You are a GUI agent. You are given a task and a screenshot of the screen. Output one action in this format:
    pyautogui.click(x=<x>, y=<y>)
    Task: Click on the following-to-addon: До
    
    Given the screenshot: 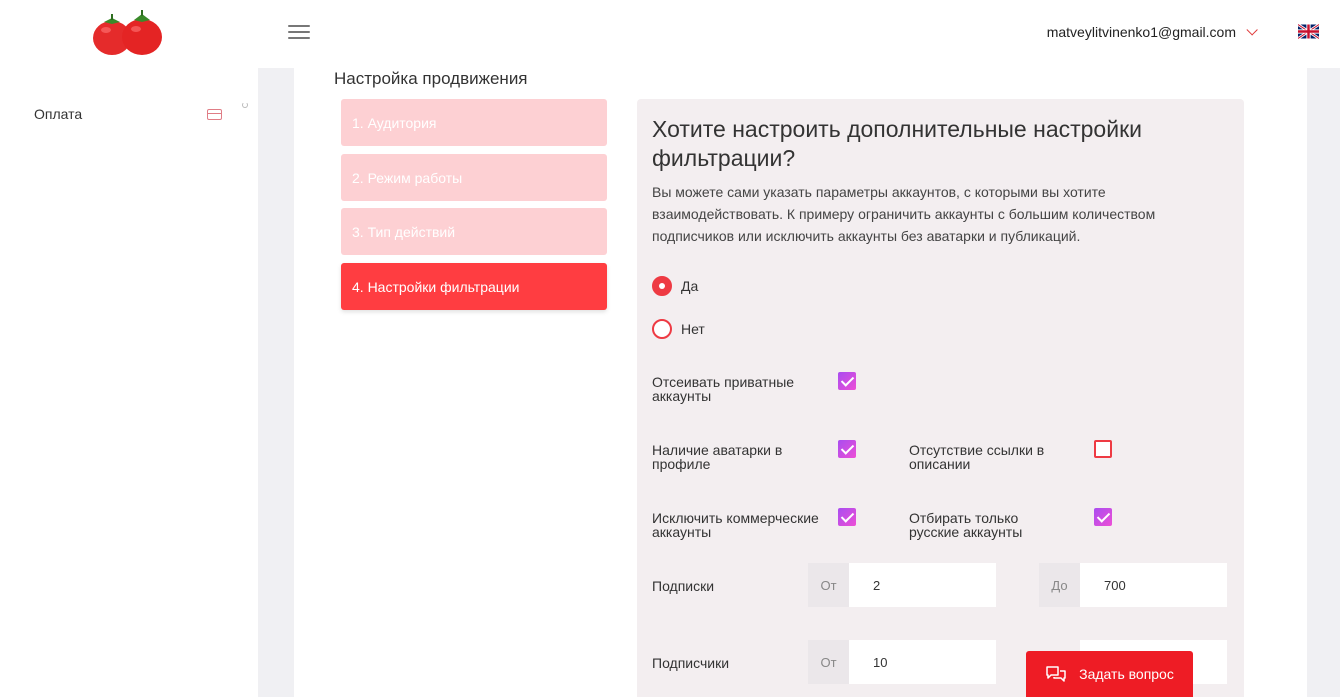 What is the action you would take?
    pyautogui.click(x=1059, y=585)
    